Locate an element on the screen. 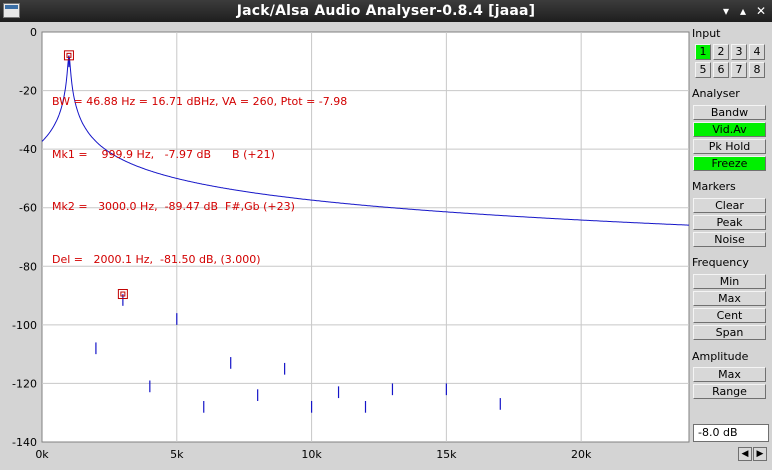 This screenshot has width=772, height=470. peak-hold-button: Pk Hold is located at coordinates (729, 146).